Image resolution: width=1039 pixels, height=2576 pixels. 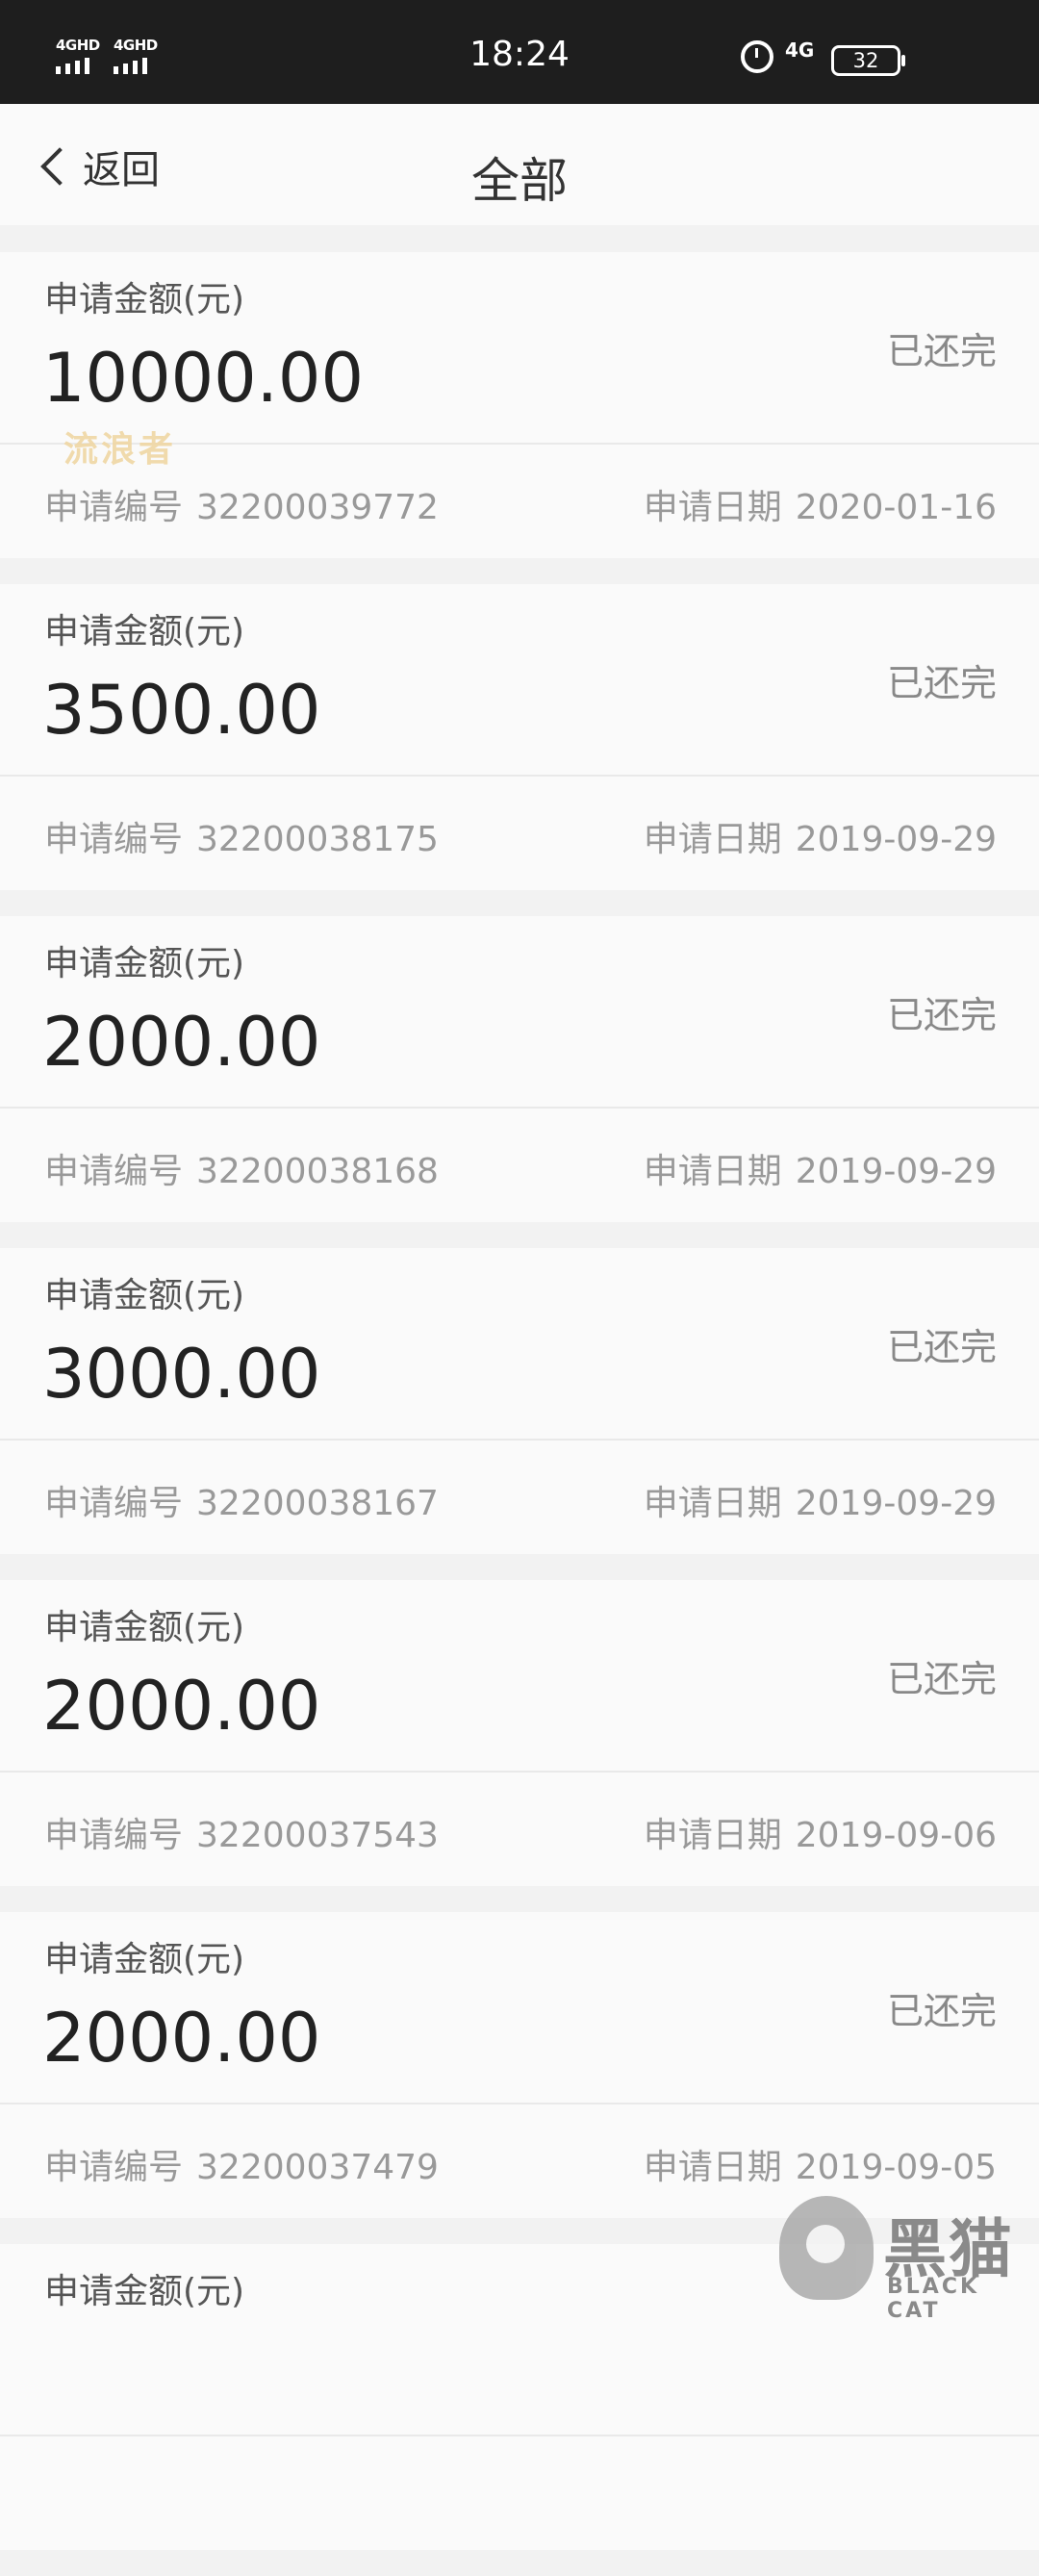 What do you see at coordinates (909, 2259) in the screenshot?
I see `black-cat-logo: 黑猫 BLACK CAT` at bounding box center [909, 2259].